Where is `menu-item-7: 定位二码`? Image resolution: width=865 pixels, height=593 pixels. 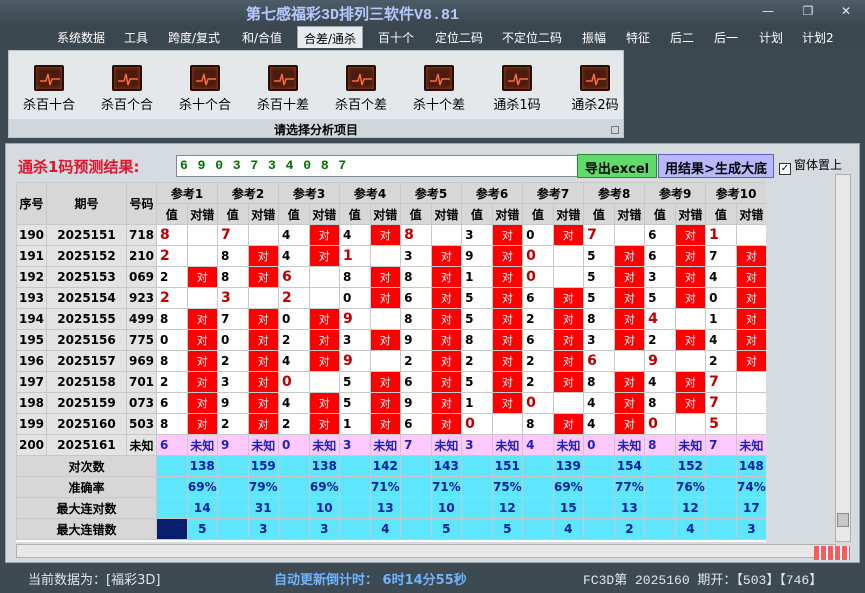 menu-item-7: 定位二码 is located at coordinates (459, 37).